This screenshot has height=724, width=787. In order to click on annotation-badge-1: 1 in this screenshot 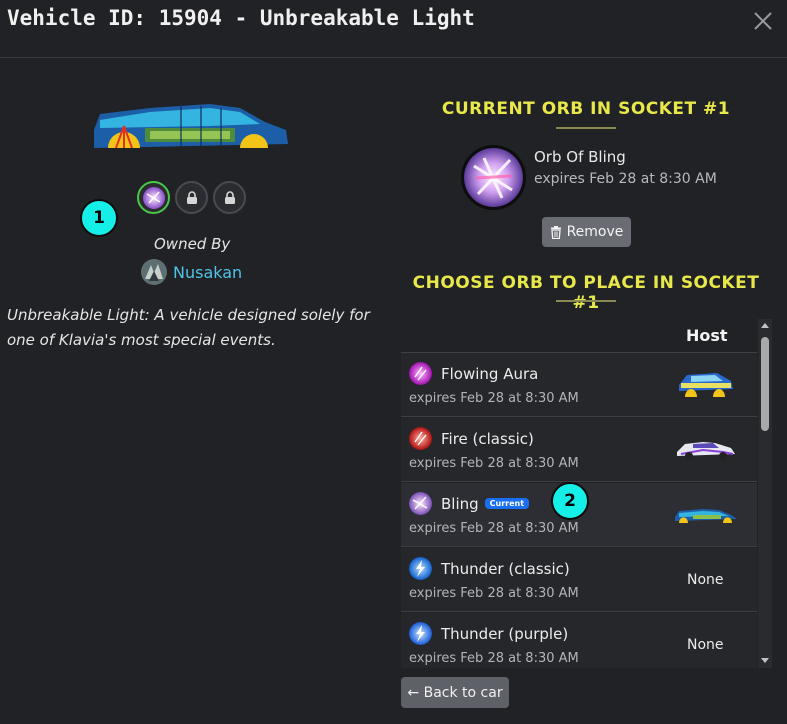, I will do `click(99, 218)`.